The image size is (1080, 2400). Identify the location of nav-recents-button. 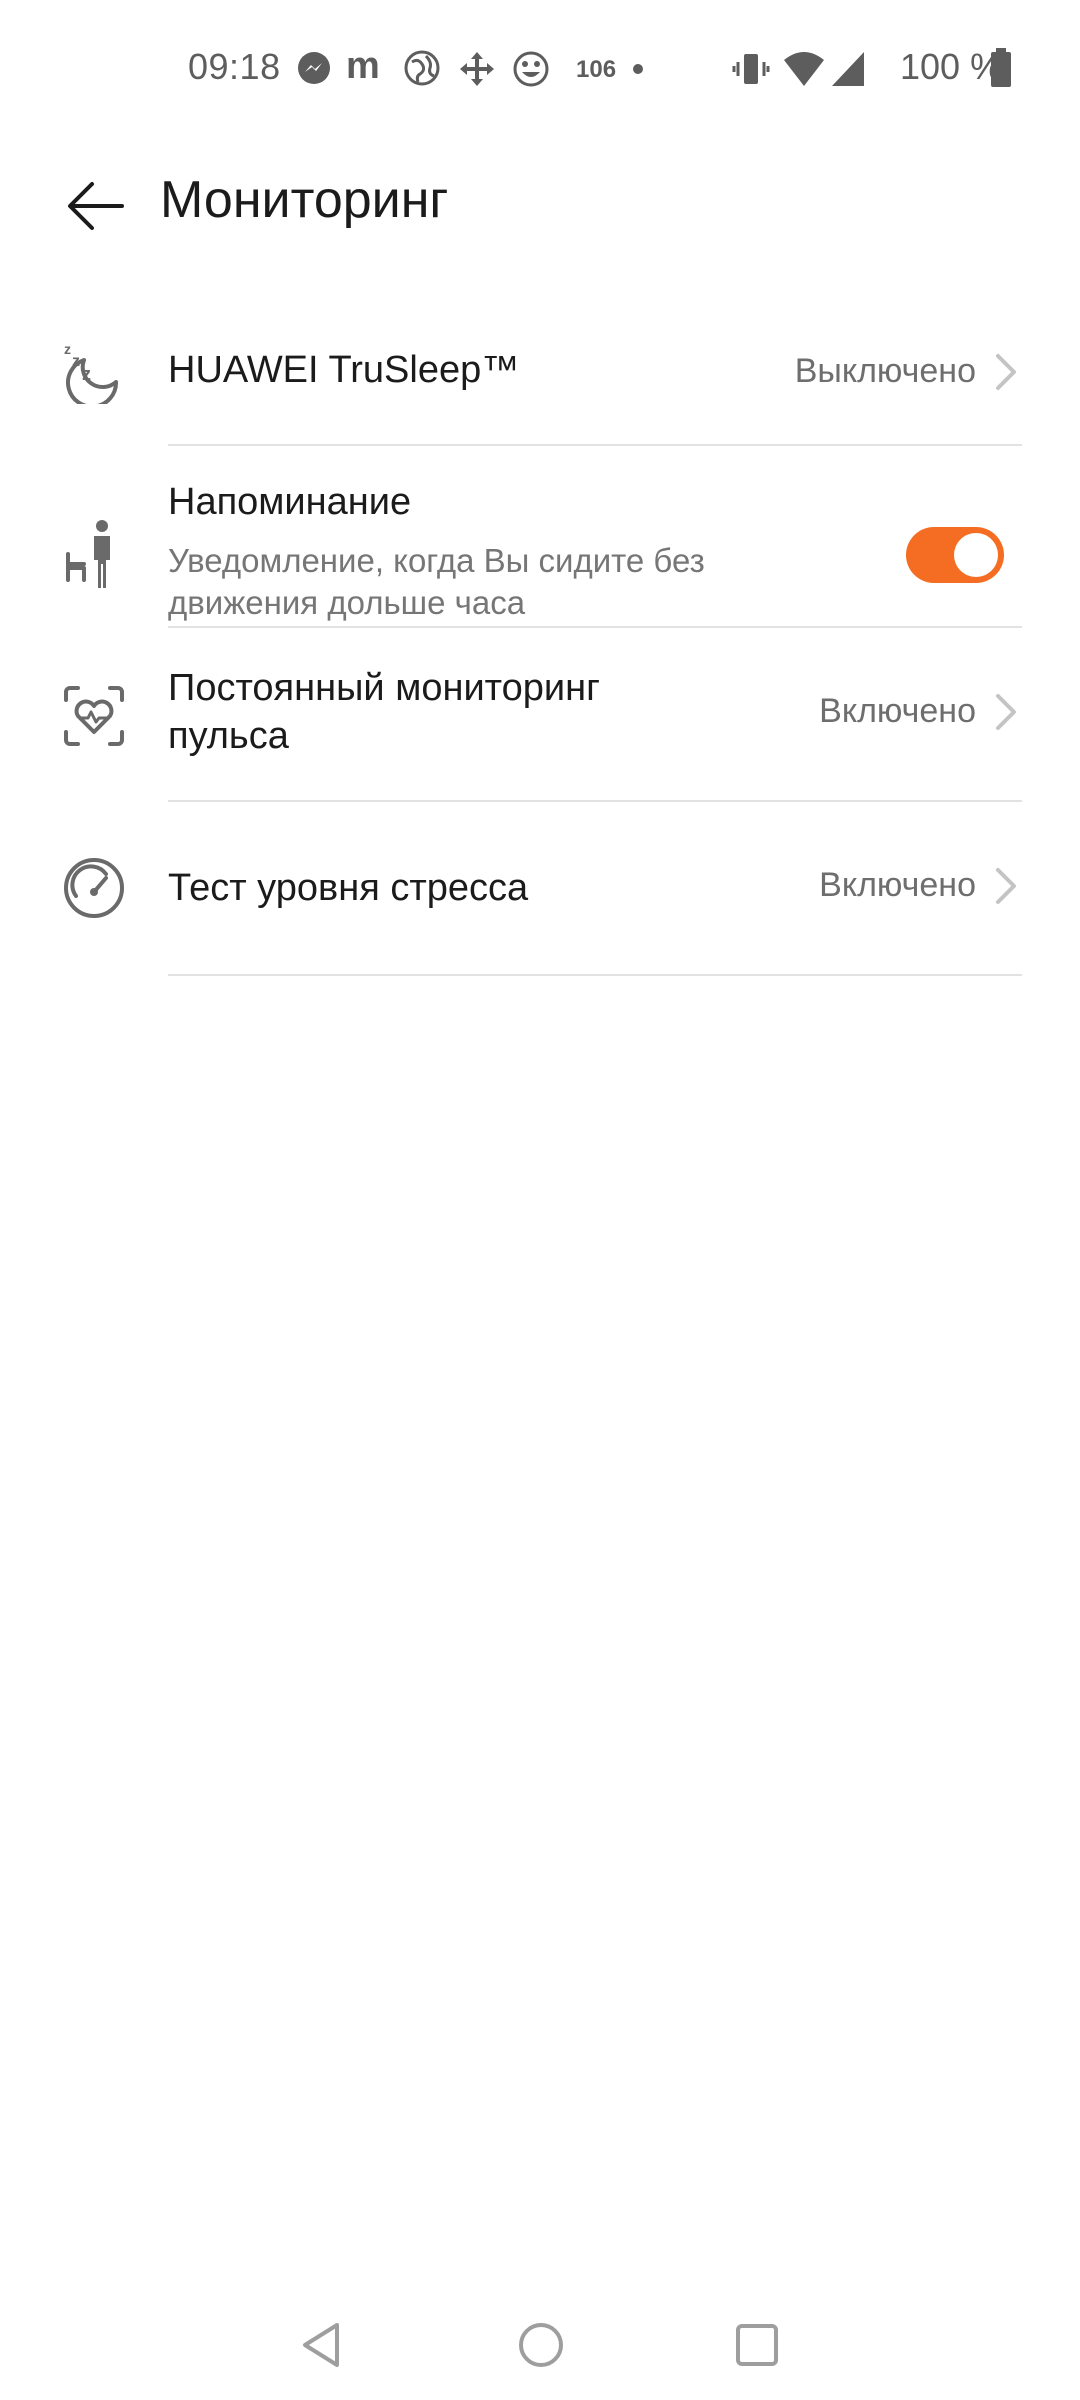
(757, 2345).